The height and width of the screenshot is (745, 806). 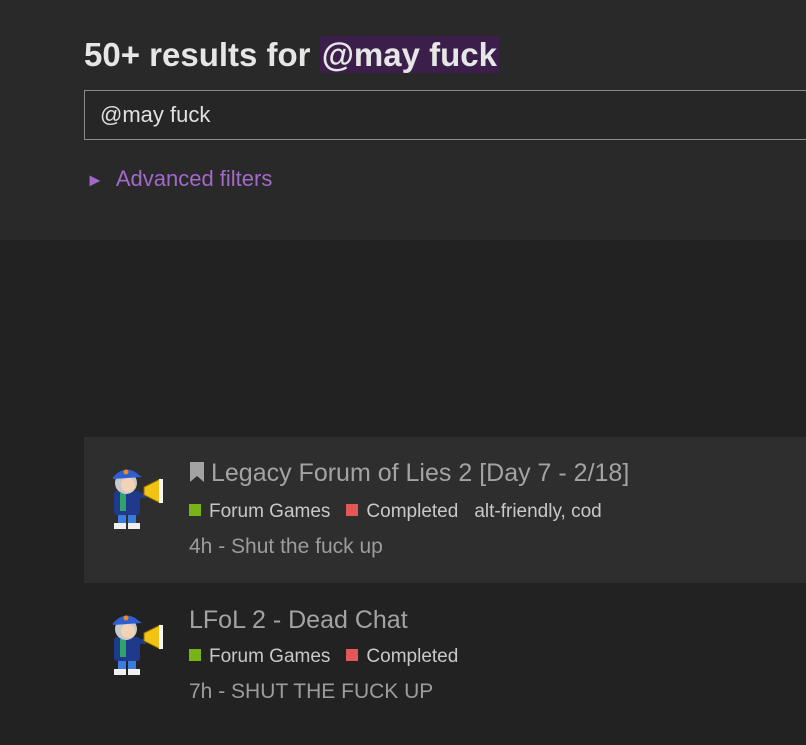 I want to click on post-excerpt: 7h - SHUT THE FUCK UP, so click(x=311, y=692).